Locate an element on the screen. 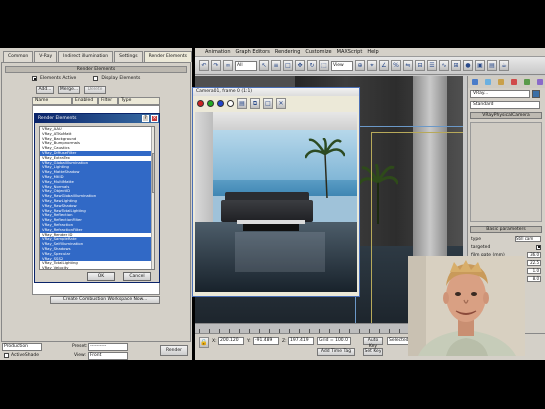 This screenshot has height=409, width=545. render-frame-title: Camera01, frame 0 (1:1) is located at coordinates (276, 92).